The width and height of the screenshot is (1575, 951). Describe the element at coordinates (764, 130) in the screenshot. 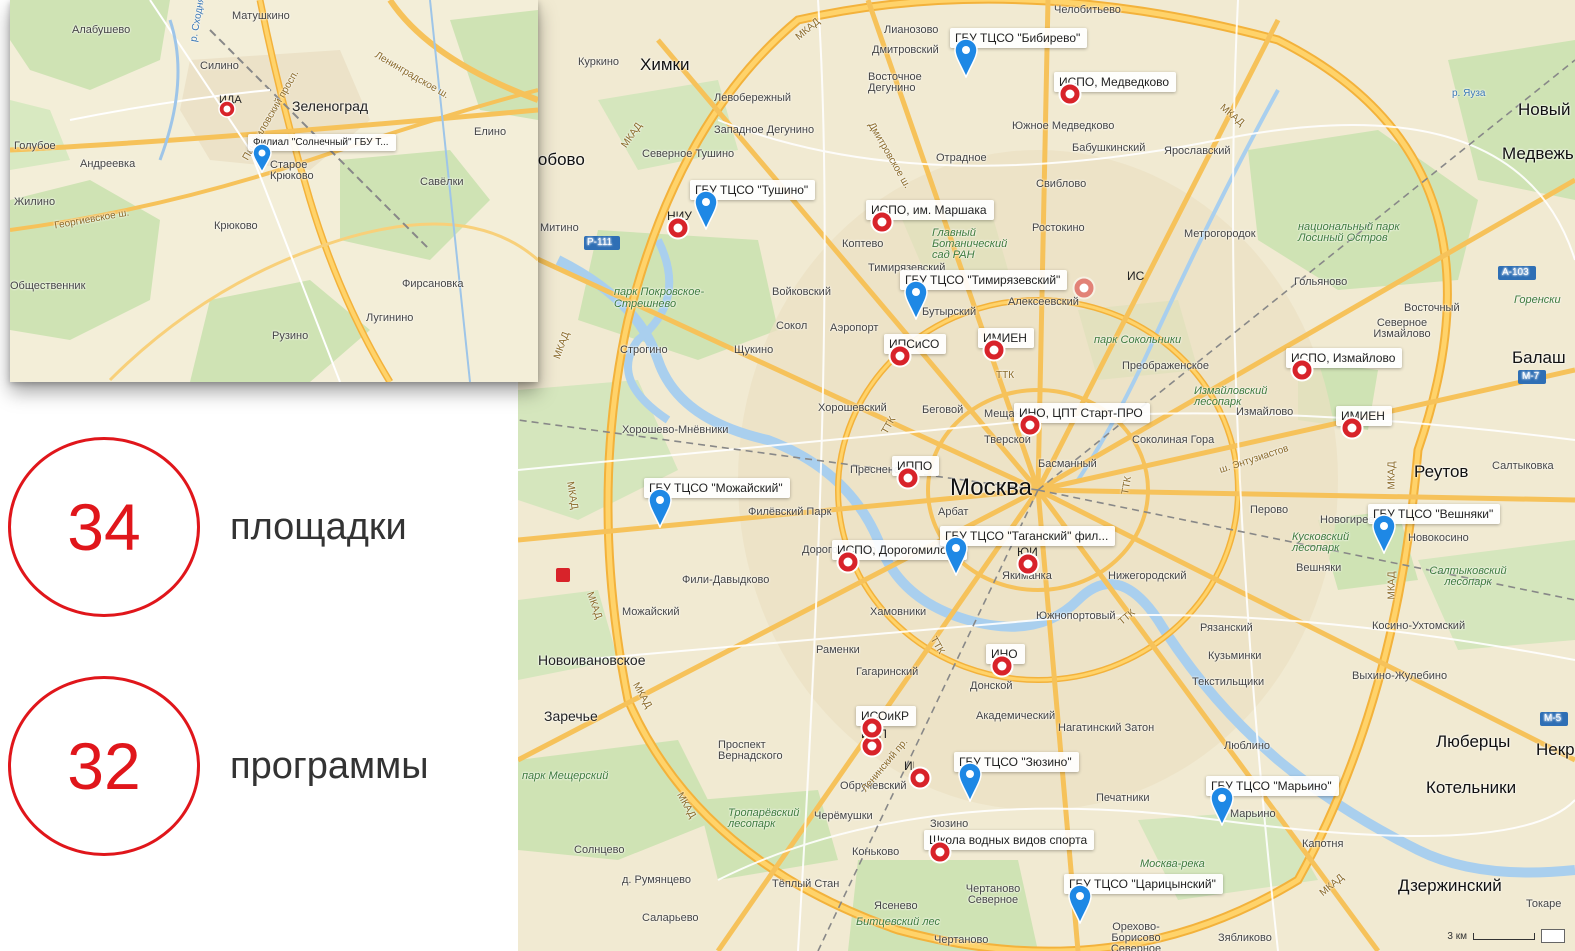

I see `place-label: Западное Дегунино` at that location.